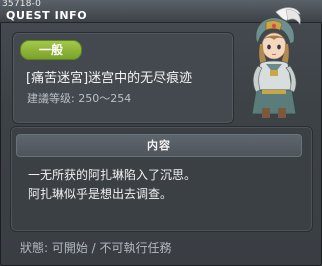 The image size is (322, 266). What do you see at coordinates (51, 50) in the screenshot?
I see `quest-type-badge: 一般` at bounding box center [51, 50].